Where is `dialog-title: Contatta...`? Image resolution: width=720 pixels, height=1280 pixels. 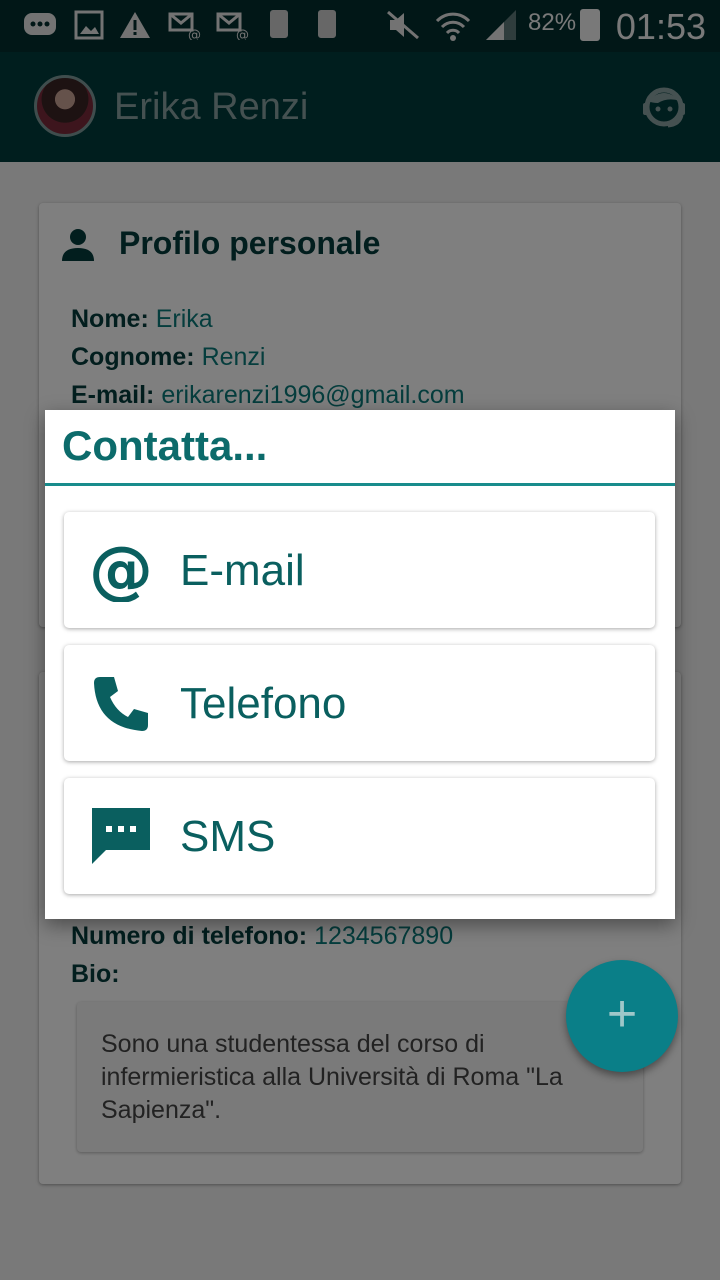
dialog-title: Contatta... is located at coordinates (165, 445).